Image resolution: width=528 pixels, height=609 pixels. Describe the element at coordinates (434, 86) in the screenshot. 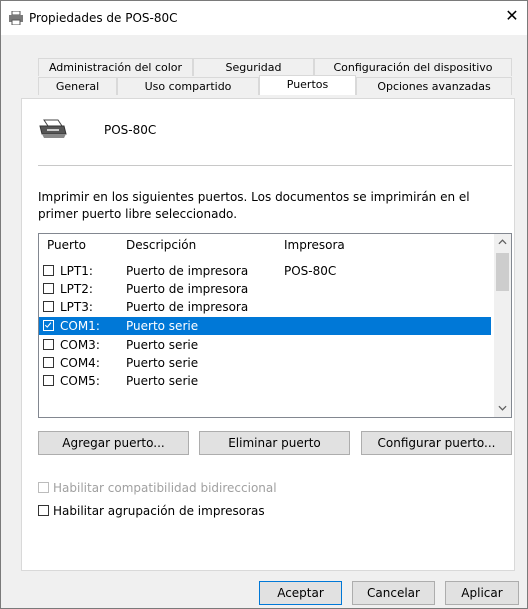

I see `tab-advanced-options: Opciones avanzadas` at that location.